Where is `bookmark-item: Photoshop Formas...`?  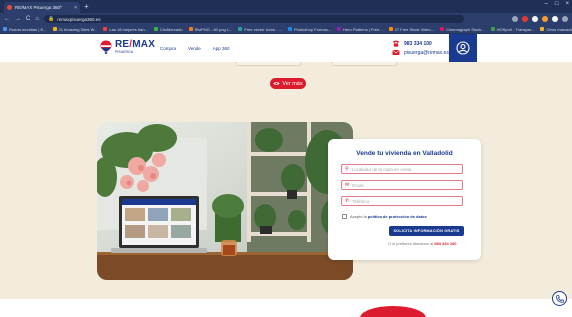 bookmark-item: Photoshop Formas... is located at coordinates (309, 29).